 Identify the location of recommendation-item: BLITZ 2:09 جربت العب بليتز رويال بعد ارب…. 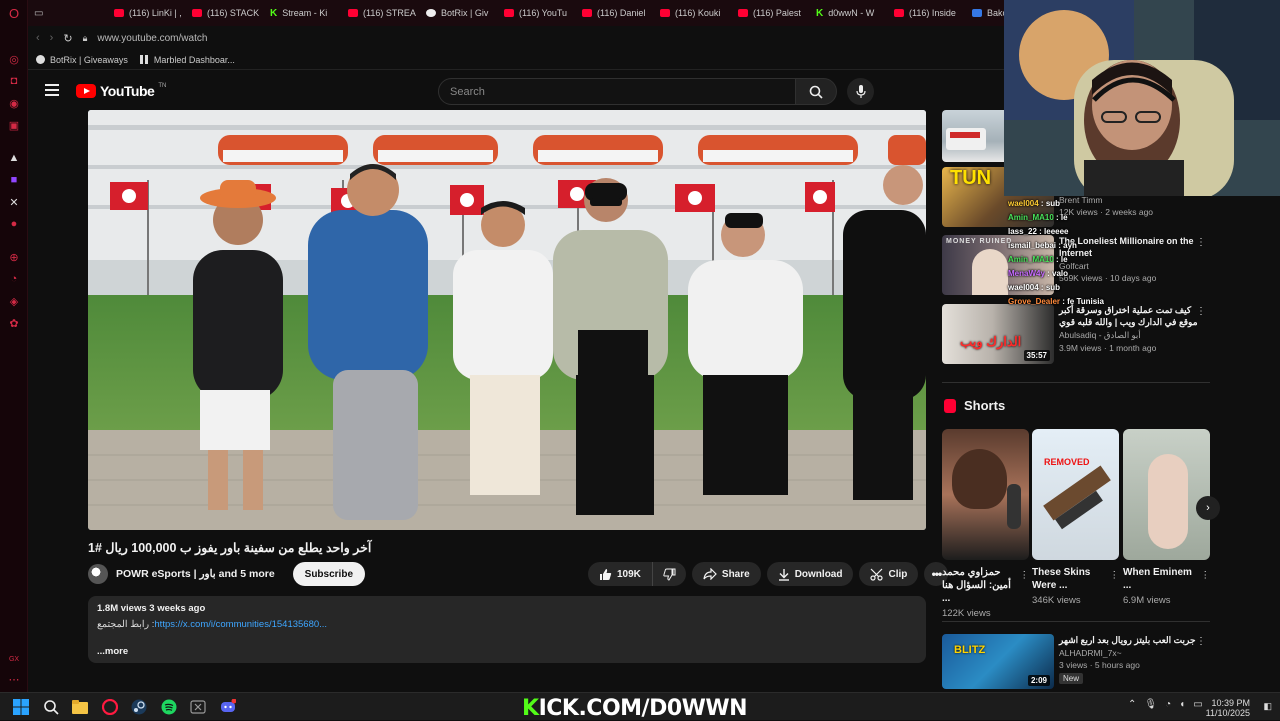
(1076, 661).